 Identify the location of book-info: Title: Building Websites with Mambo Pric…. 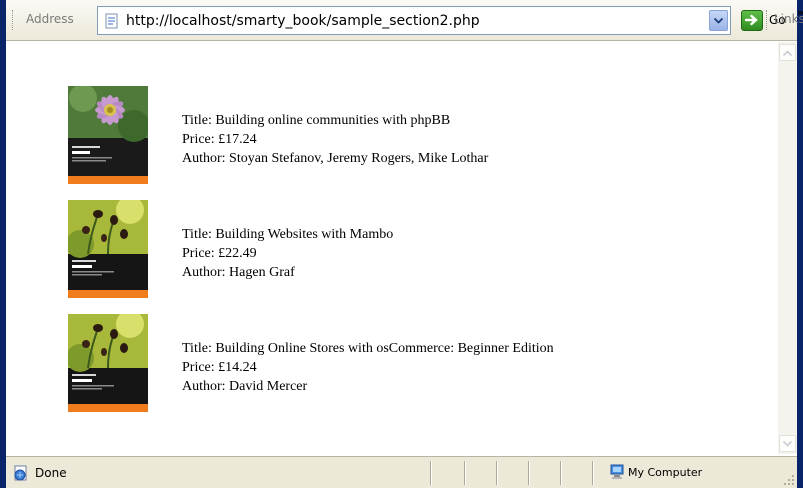
(287, 253).